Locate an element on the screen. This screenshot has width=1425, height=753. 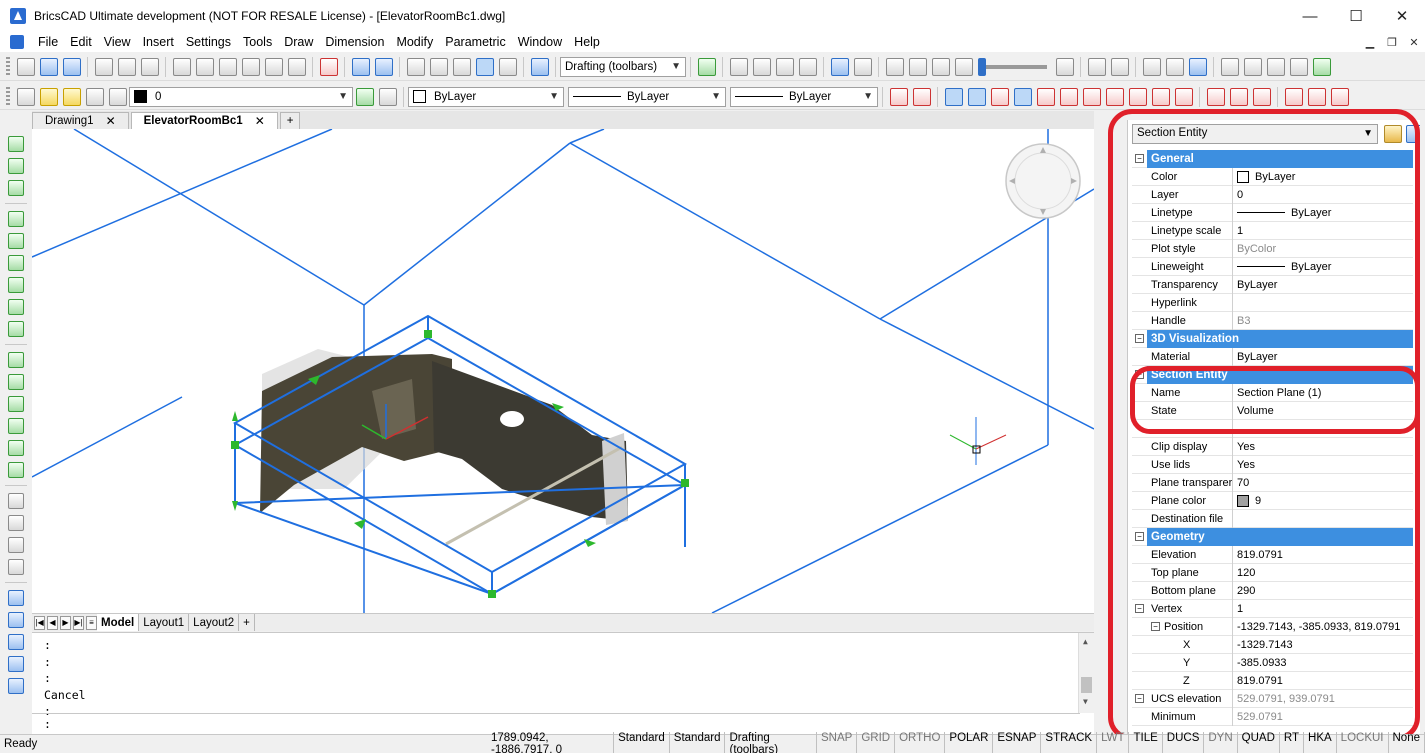
snap-perpendicular-icon is located at coordinates (1068, 96).